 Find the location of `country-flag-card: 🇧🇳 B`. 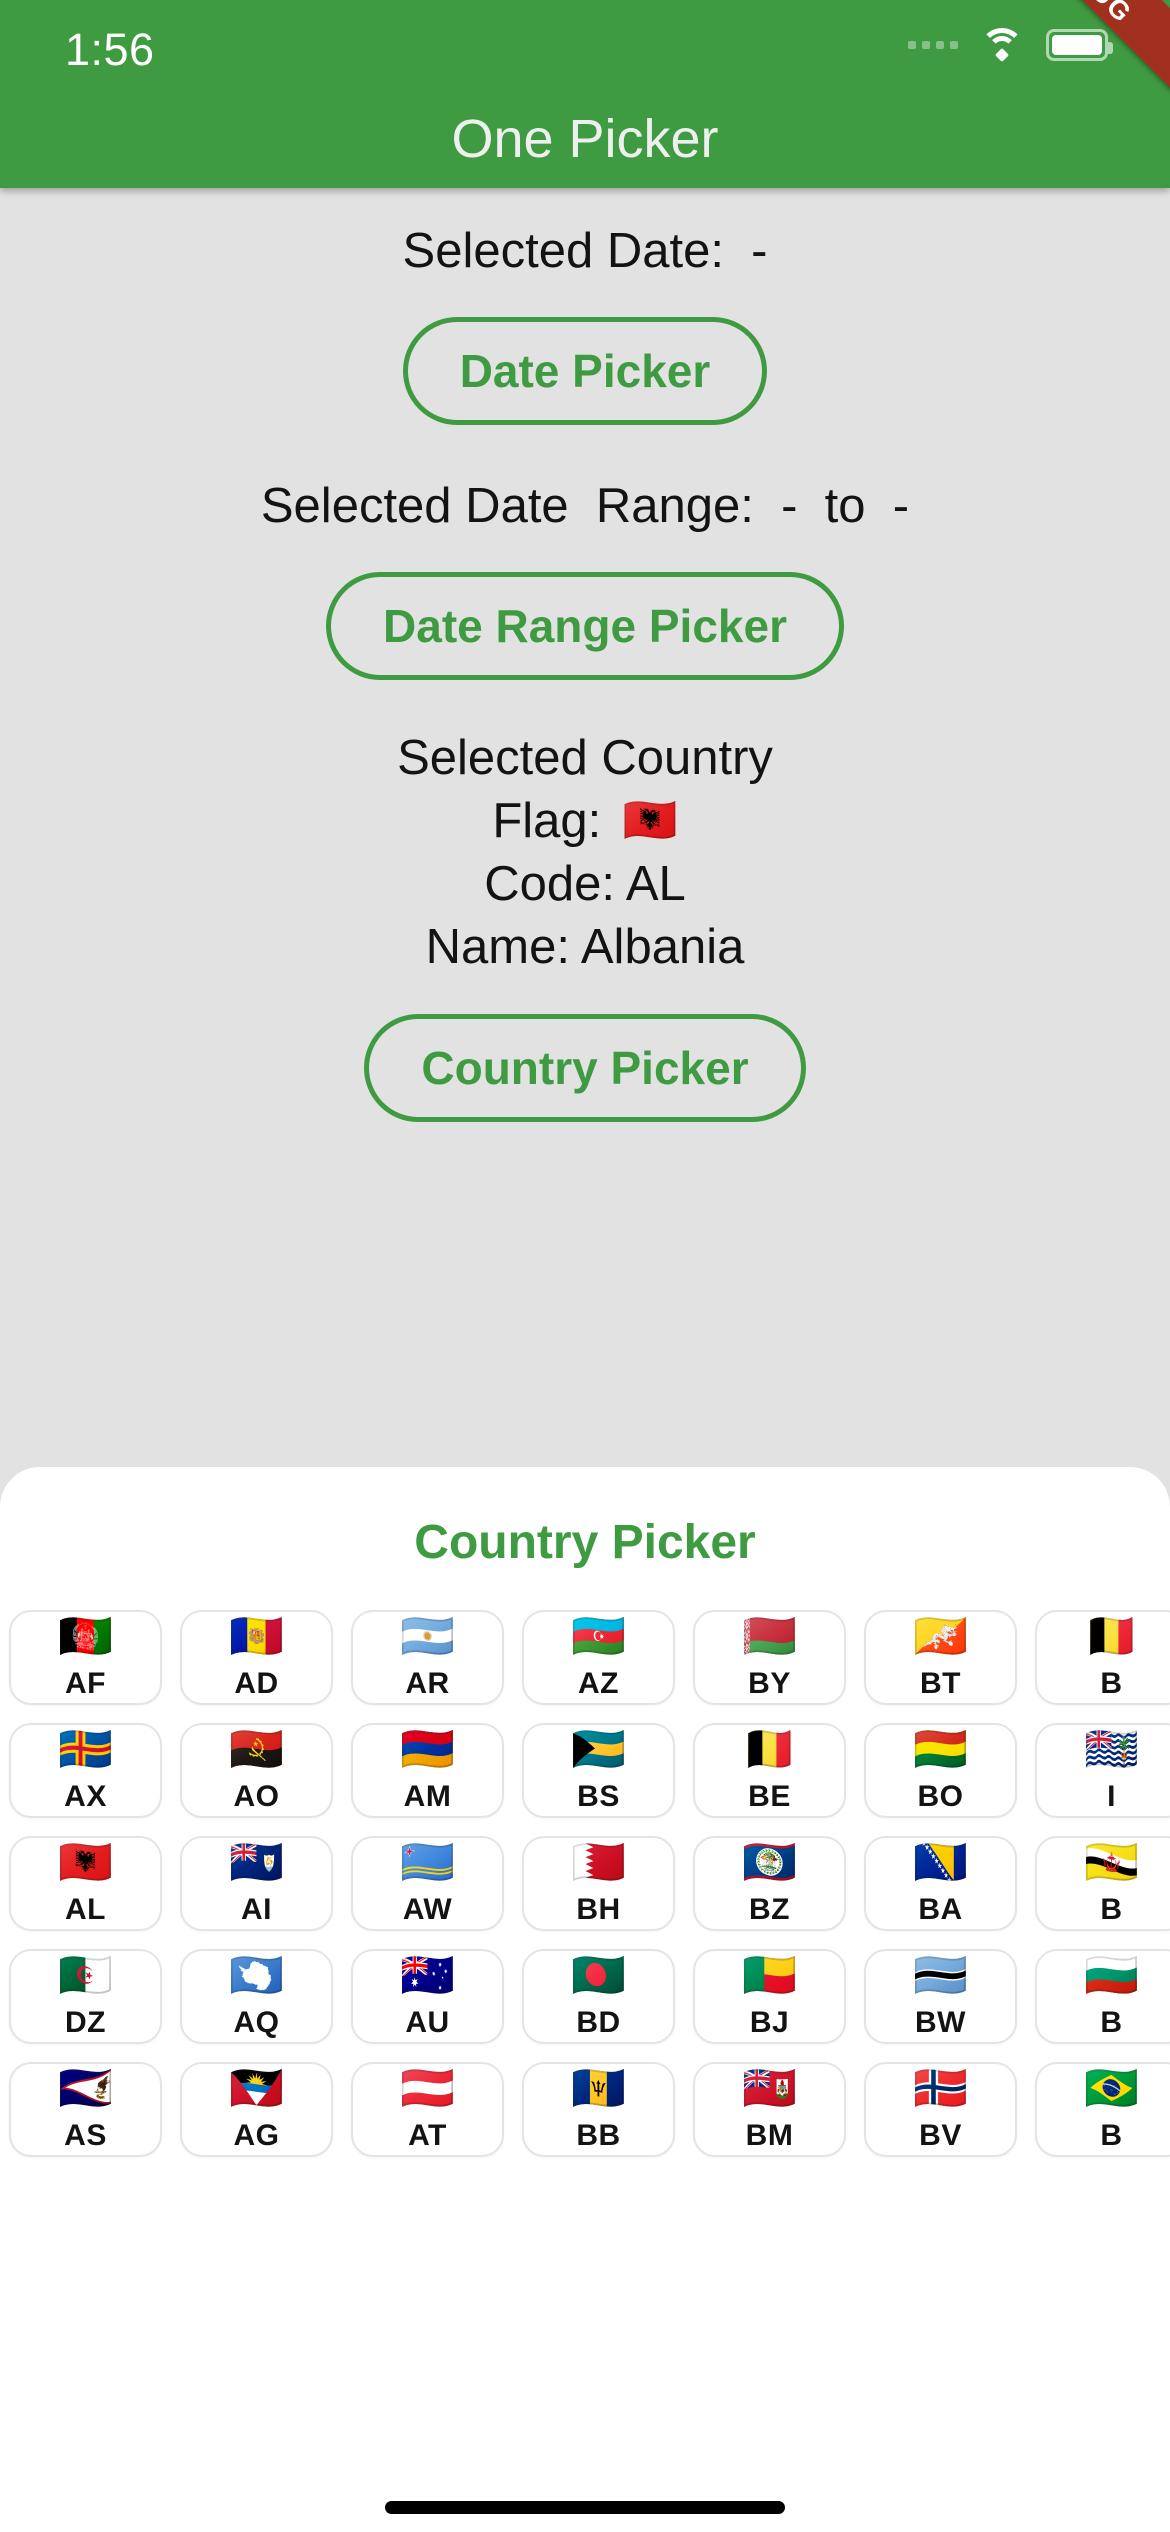

country-flag-card: 🇧🇳 B is located at coordinates (1102, 1883).